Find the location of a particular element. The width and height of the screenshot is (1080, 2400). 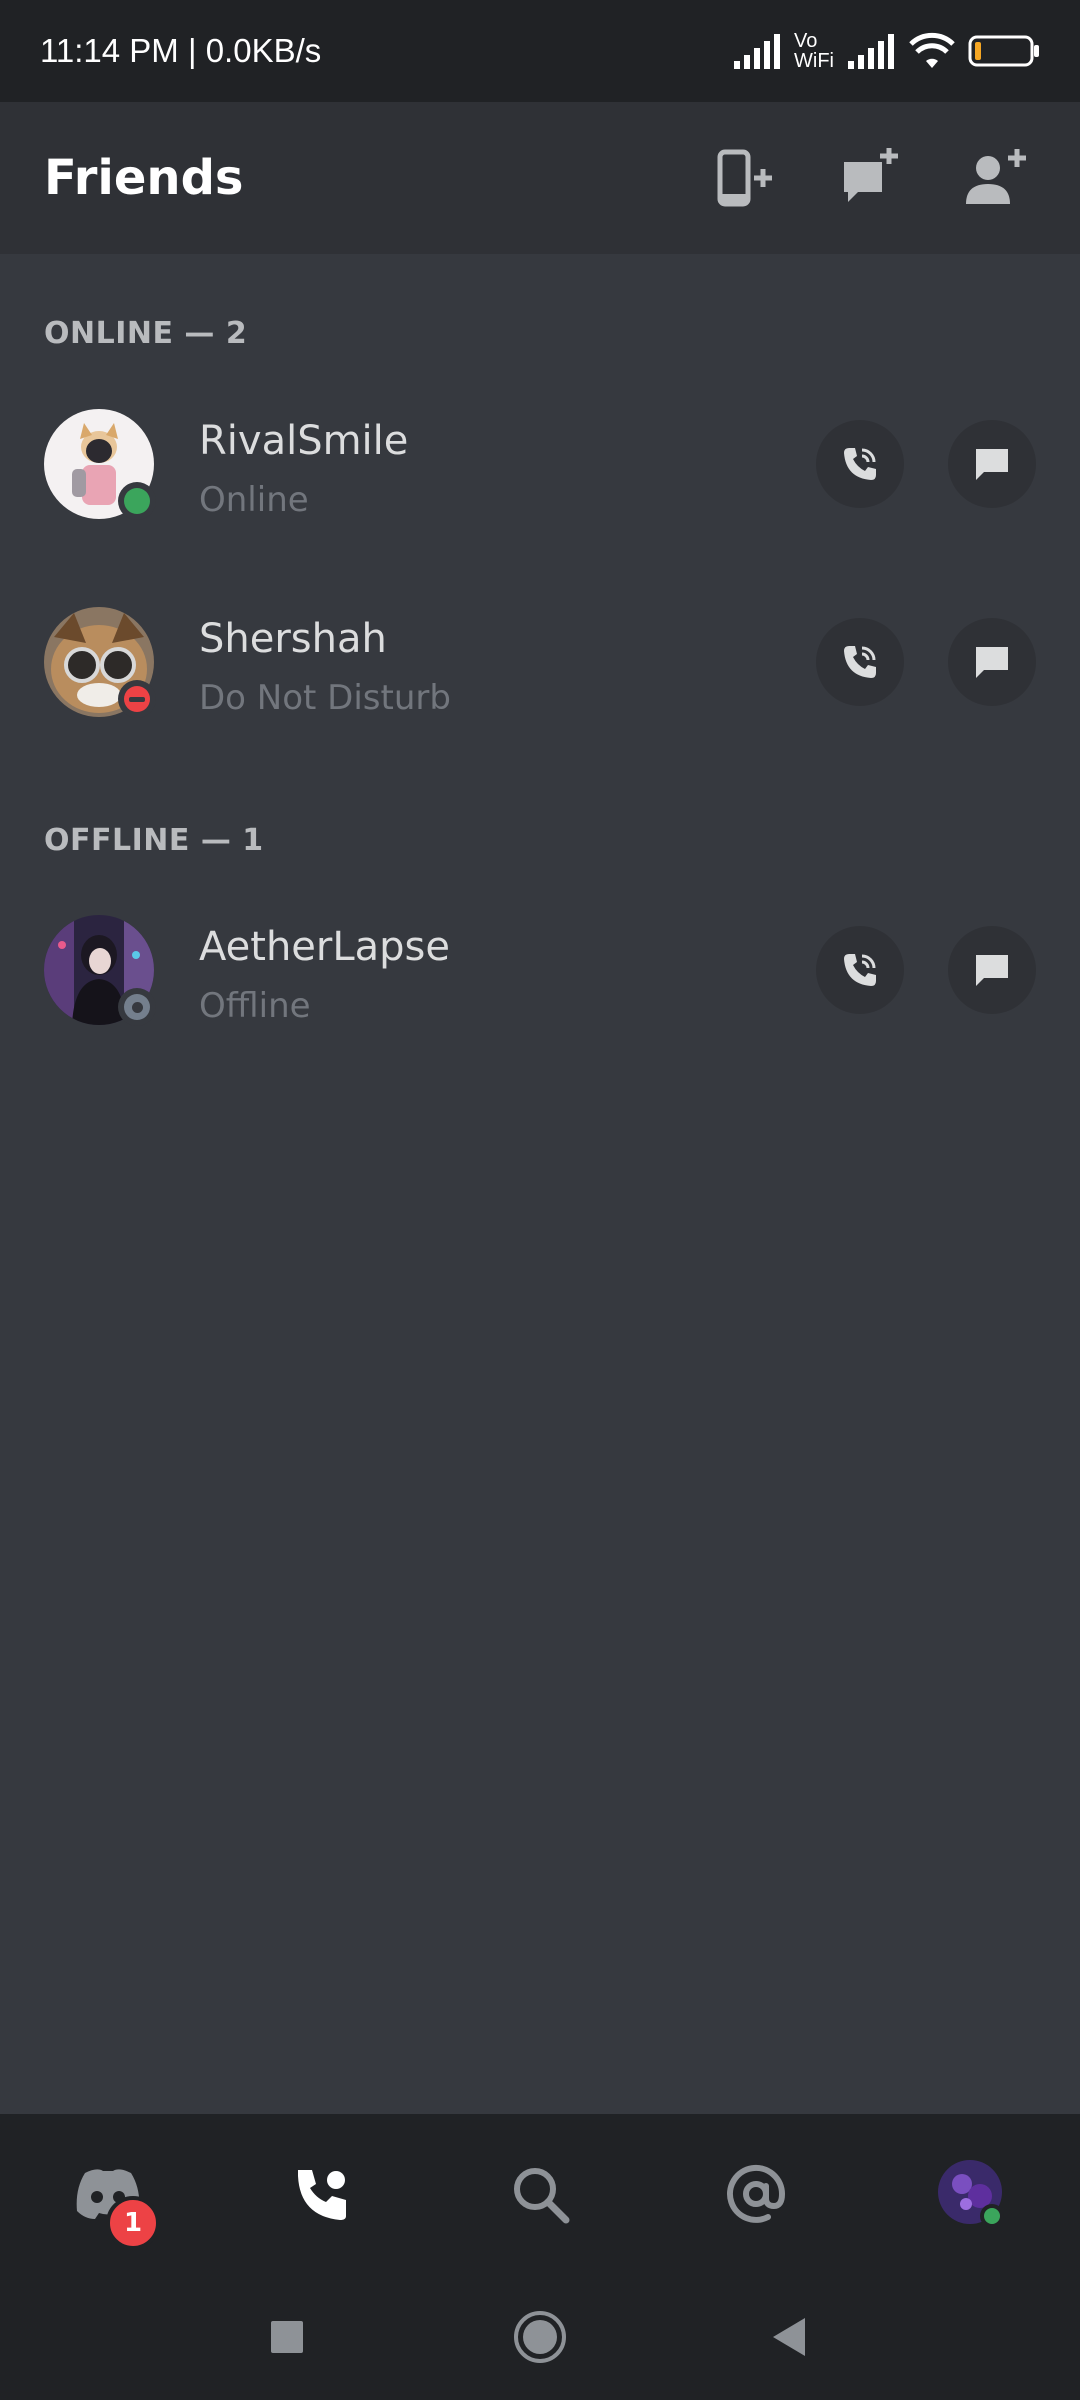

notification-badge: 1 is located at coordinates (133, 2223).